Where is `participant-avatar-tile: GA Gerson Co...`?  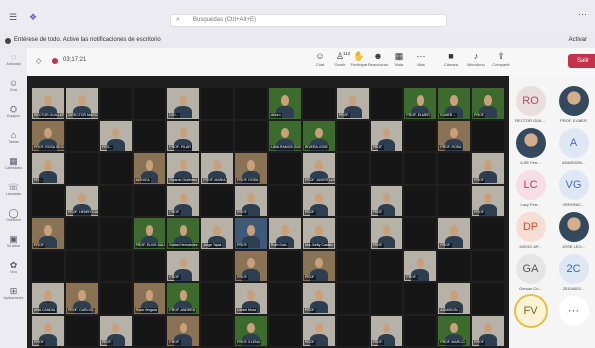 participant-avatar-tile: GA Gerson Co... is located at coordinates (530, 273).